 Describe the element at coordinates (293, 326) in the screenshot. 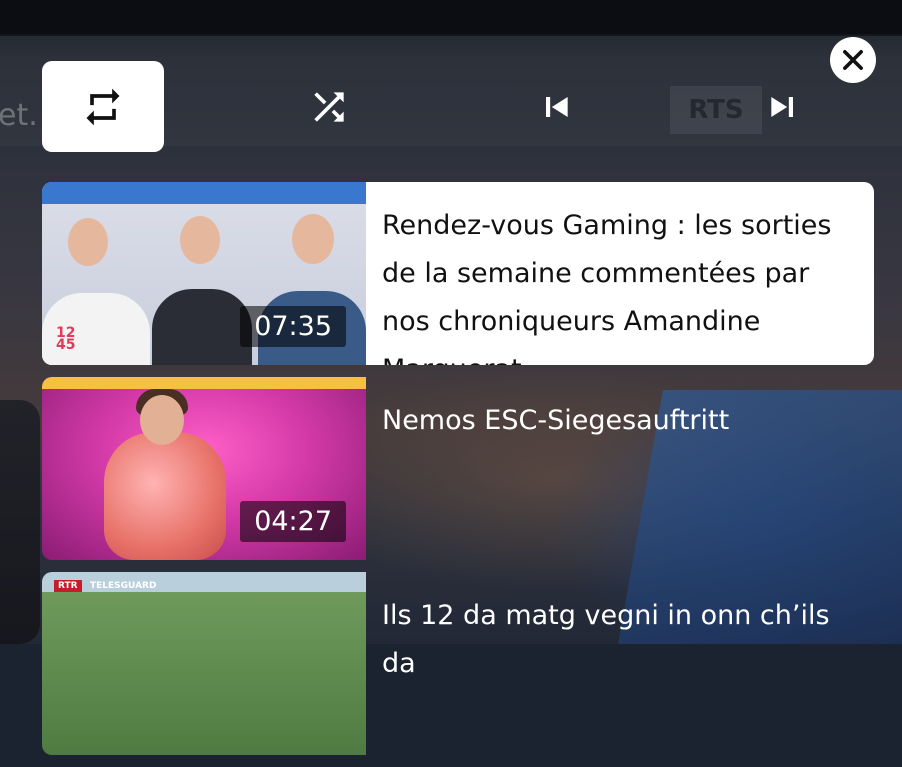

I see `duration-badge: 07:35` at that location.